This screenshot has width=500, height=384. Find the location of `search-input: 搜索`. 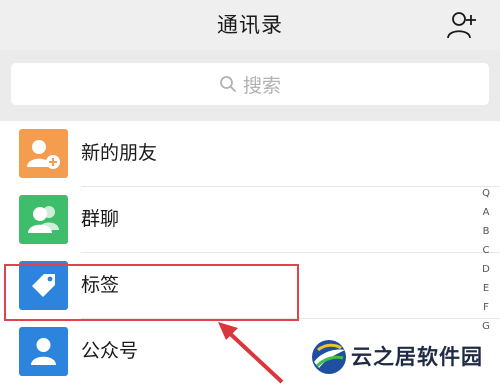

search-input: 搜索 is located at coordinates (250, 84).